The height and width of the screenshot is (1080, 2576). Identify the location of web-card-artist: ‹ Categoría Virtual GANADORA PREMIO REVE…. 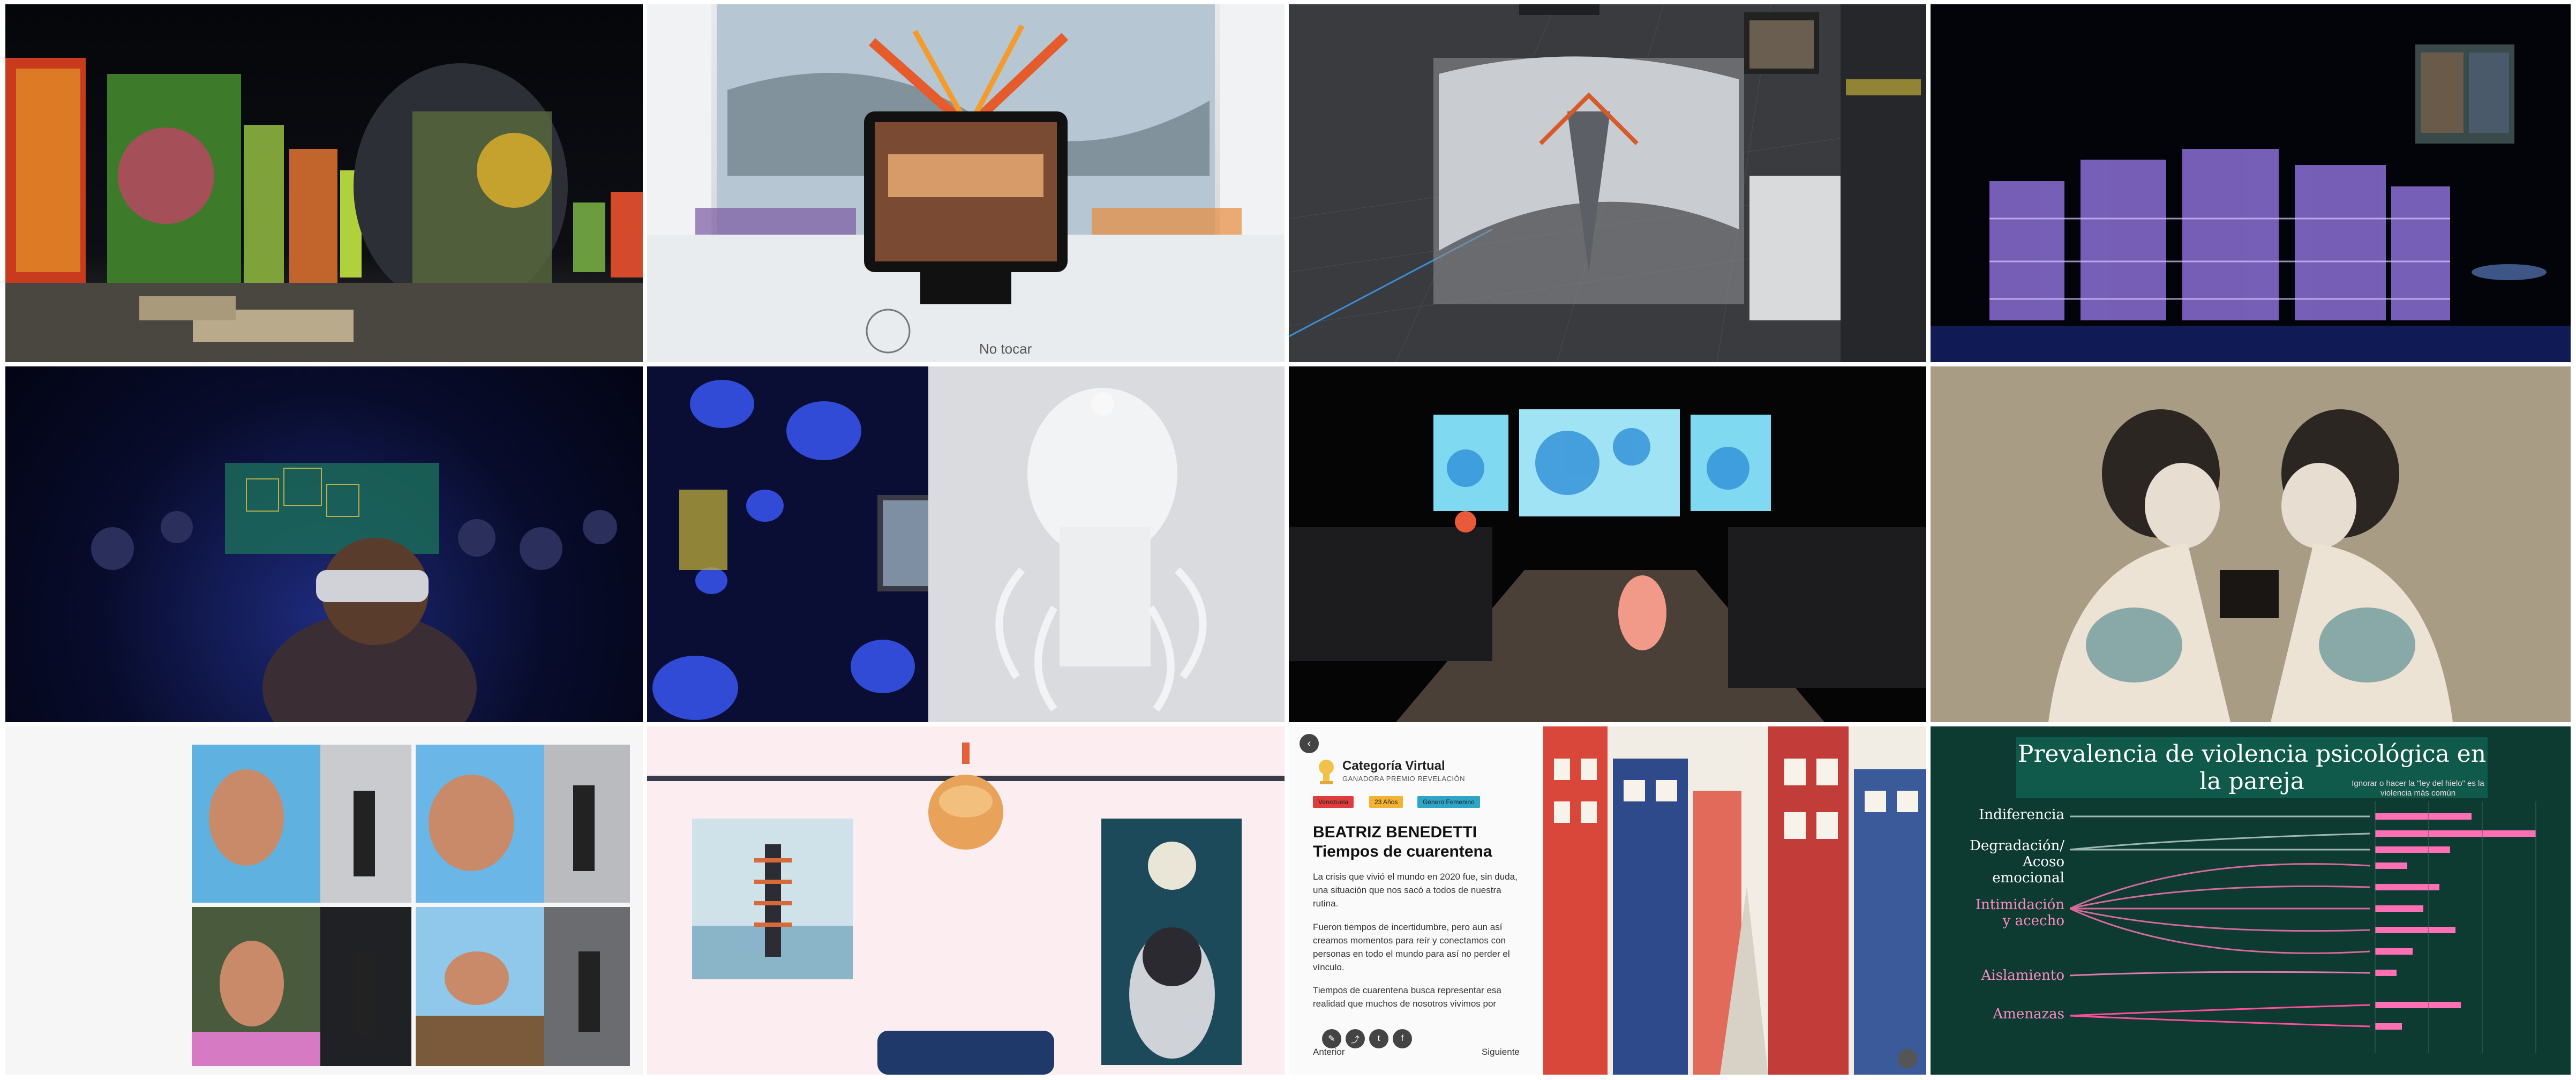
(1607, 900).